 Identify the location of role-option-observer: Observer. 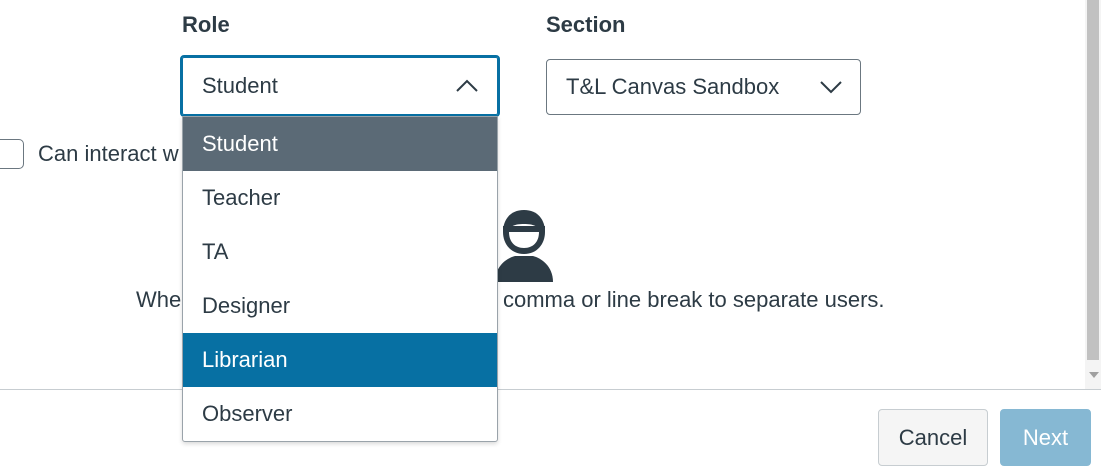
(340, 414).